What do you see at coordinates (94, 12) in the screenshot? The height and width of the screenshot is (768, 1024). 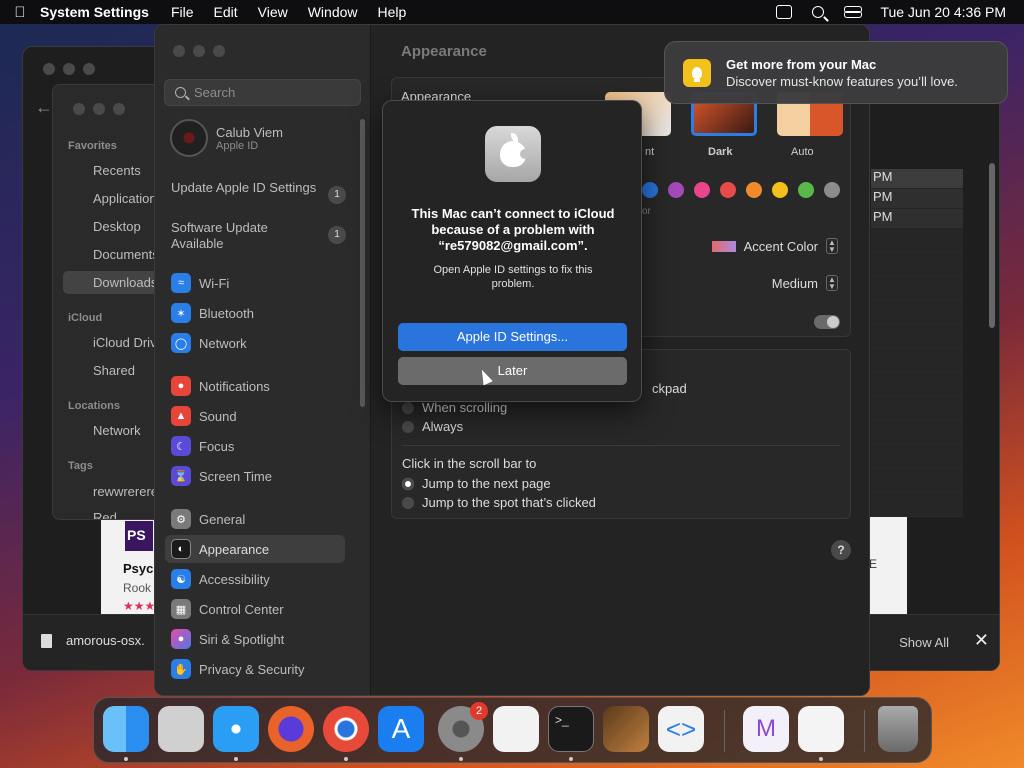 I see `app-menu: System Settings` at bounding box center [94, 12].